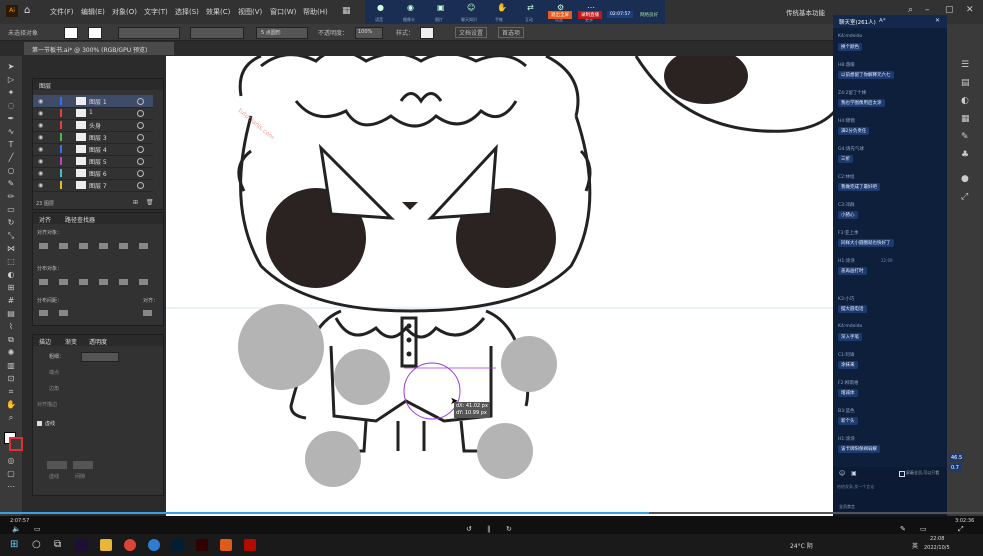  Describe the element at coordinates (202, 545) in the screenshot. I see `illustrator-app-icon` at that location.